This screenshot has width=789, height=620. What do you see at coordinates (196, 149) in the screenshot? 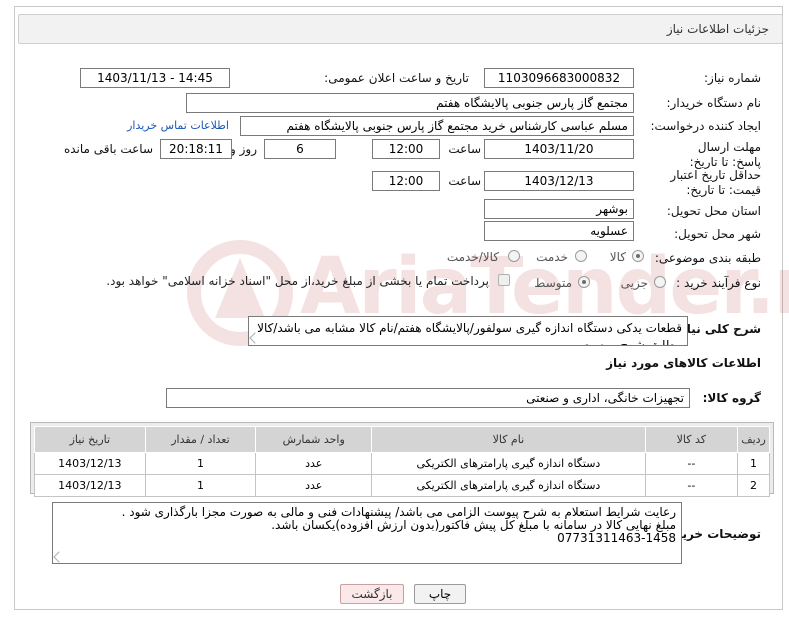
I see `remaining-time-field: 20:18:11` at bounding box center [196, 149].